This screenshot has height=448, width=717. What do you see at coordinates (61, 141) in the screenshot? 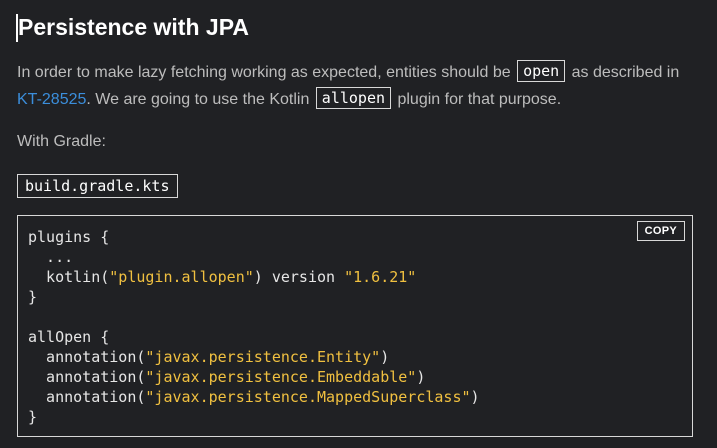
I see `gradle-label: With Gradle:` at bounding box center [61, 141].